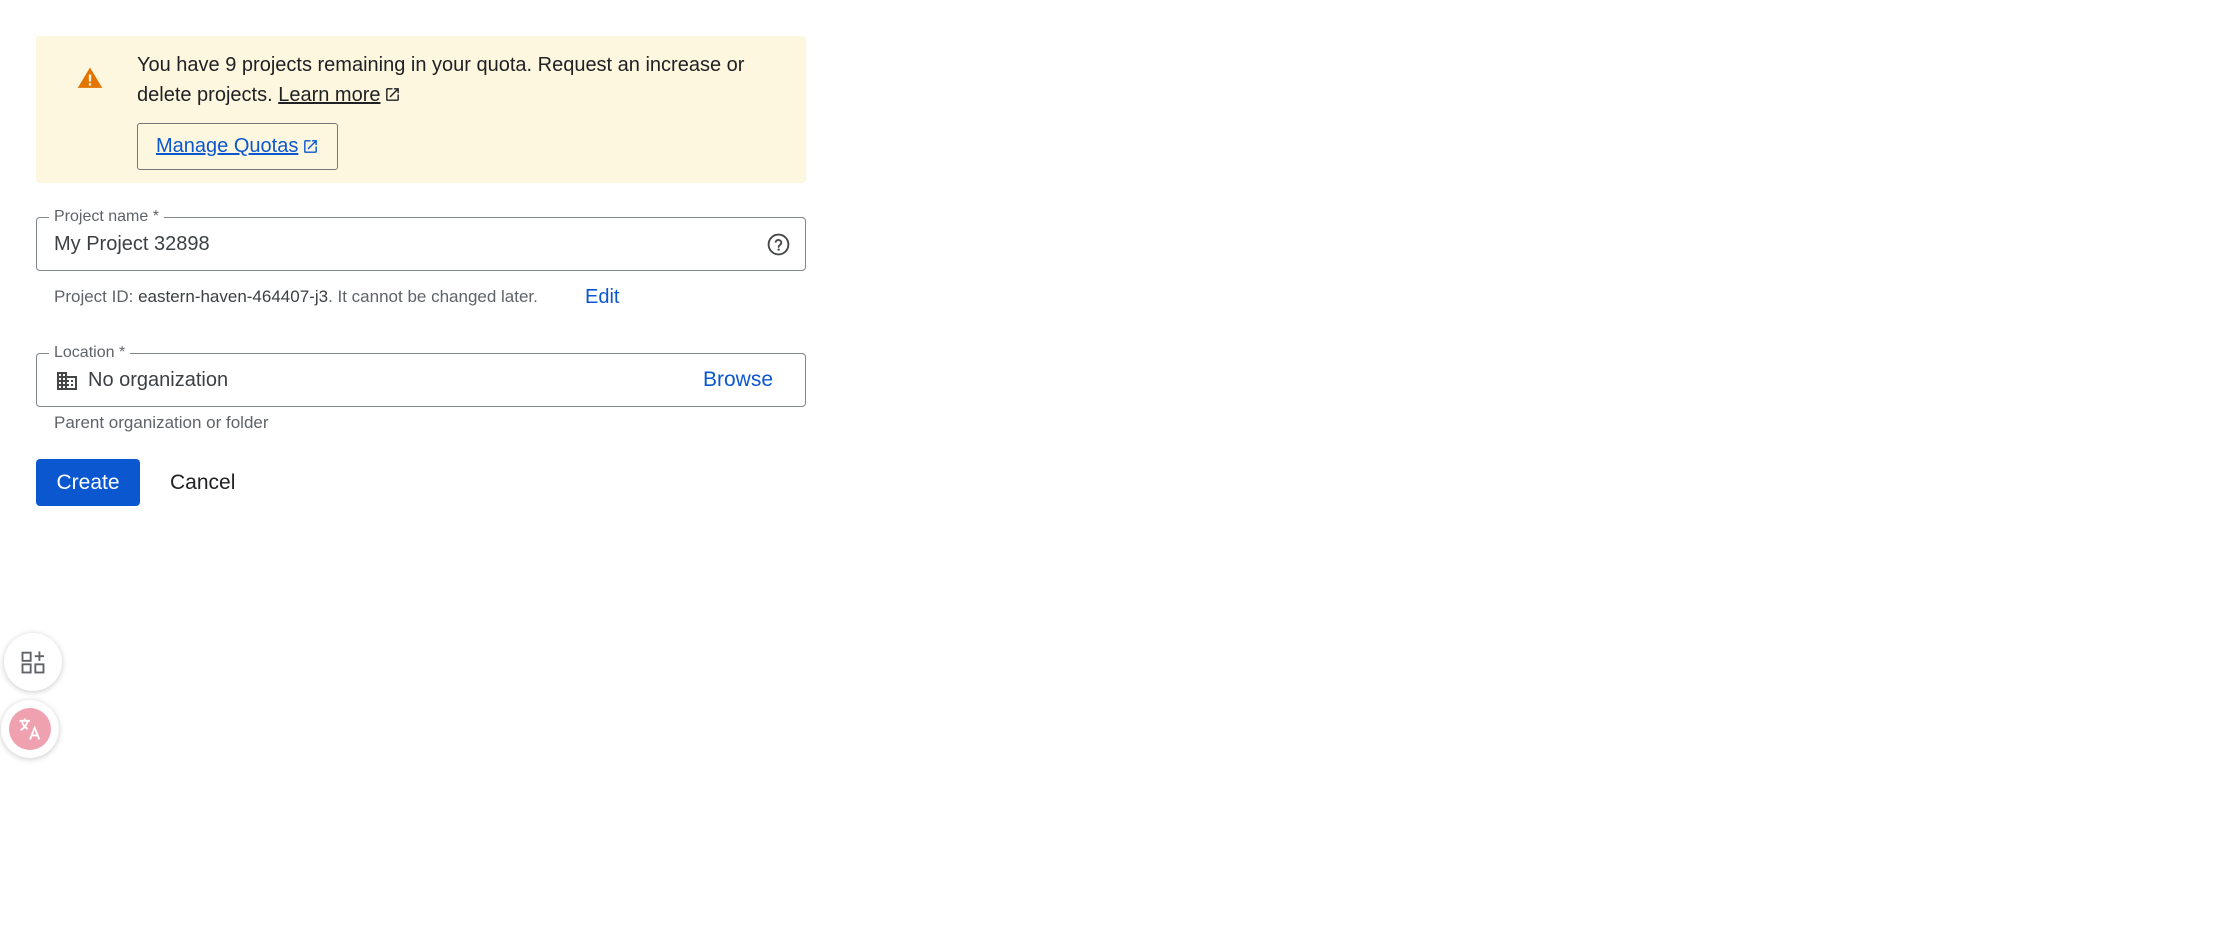 This screenshot has height=926, width=2240. I want to click on apps-add-button, so click(33, 662).